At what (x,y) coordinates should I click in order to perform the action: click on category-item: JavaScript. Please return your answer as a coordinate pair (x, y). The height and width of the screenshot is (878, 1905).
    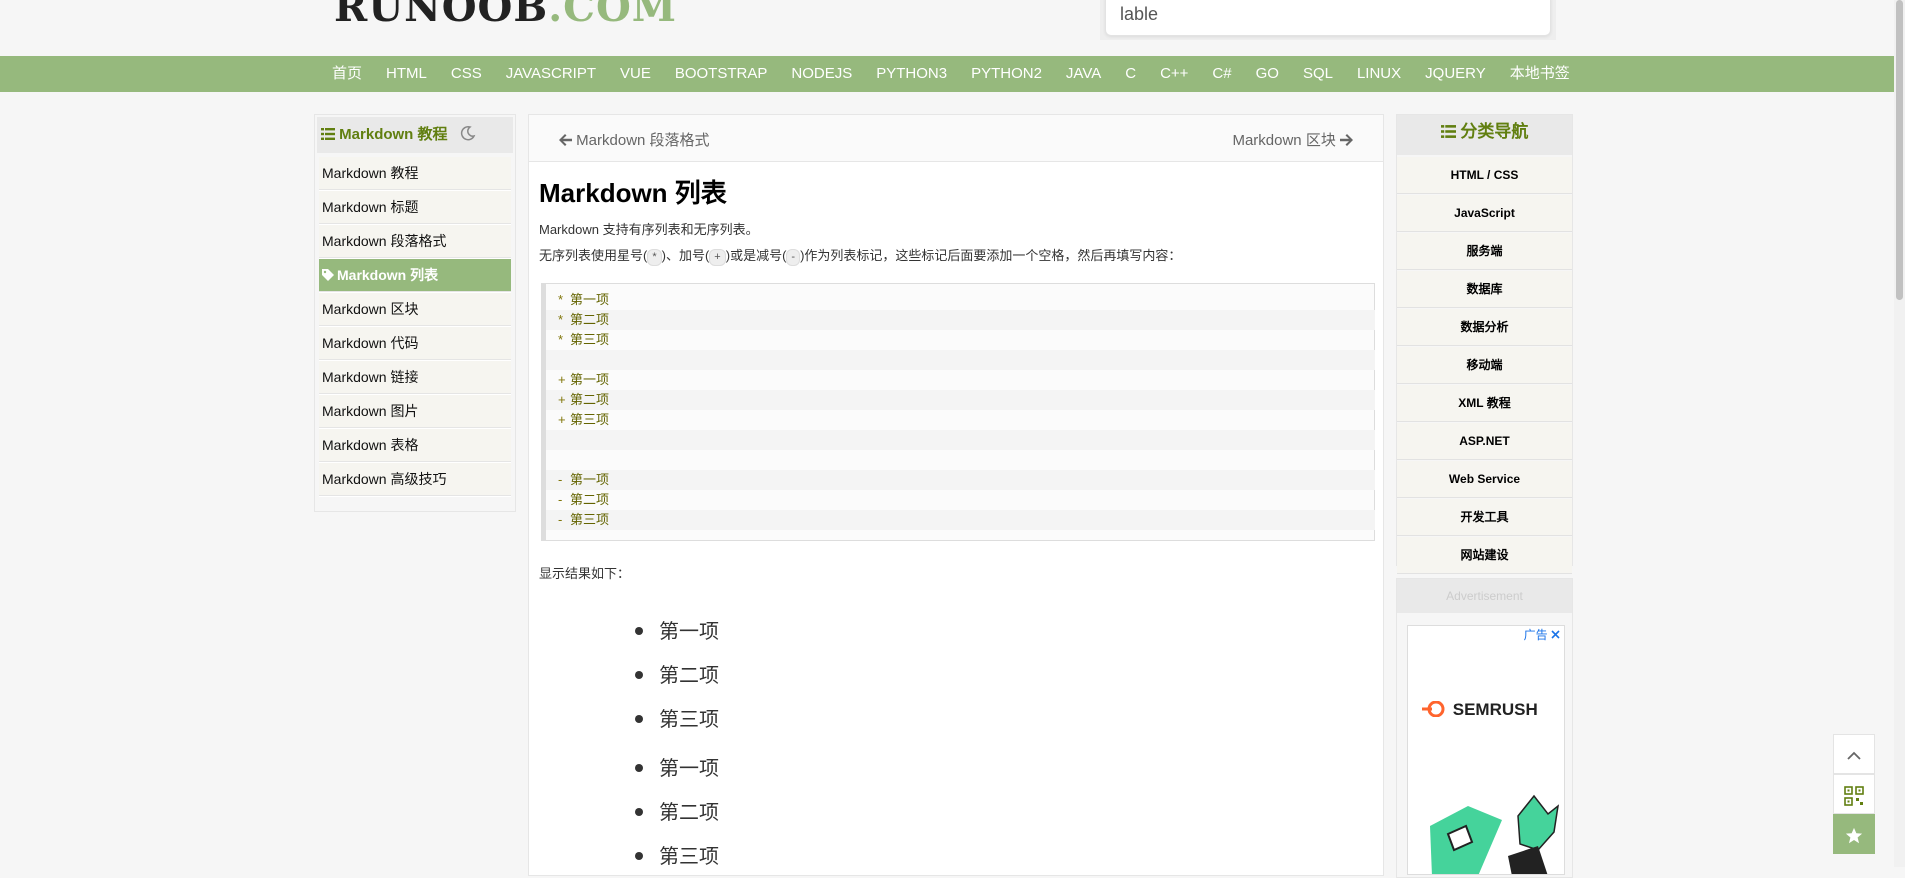
    Looking at the image, I should click on (1484, 213).